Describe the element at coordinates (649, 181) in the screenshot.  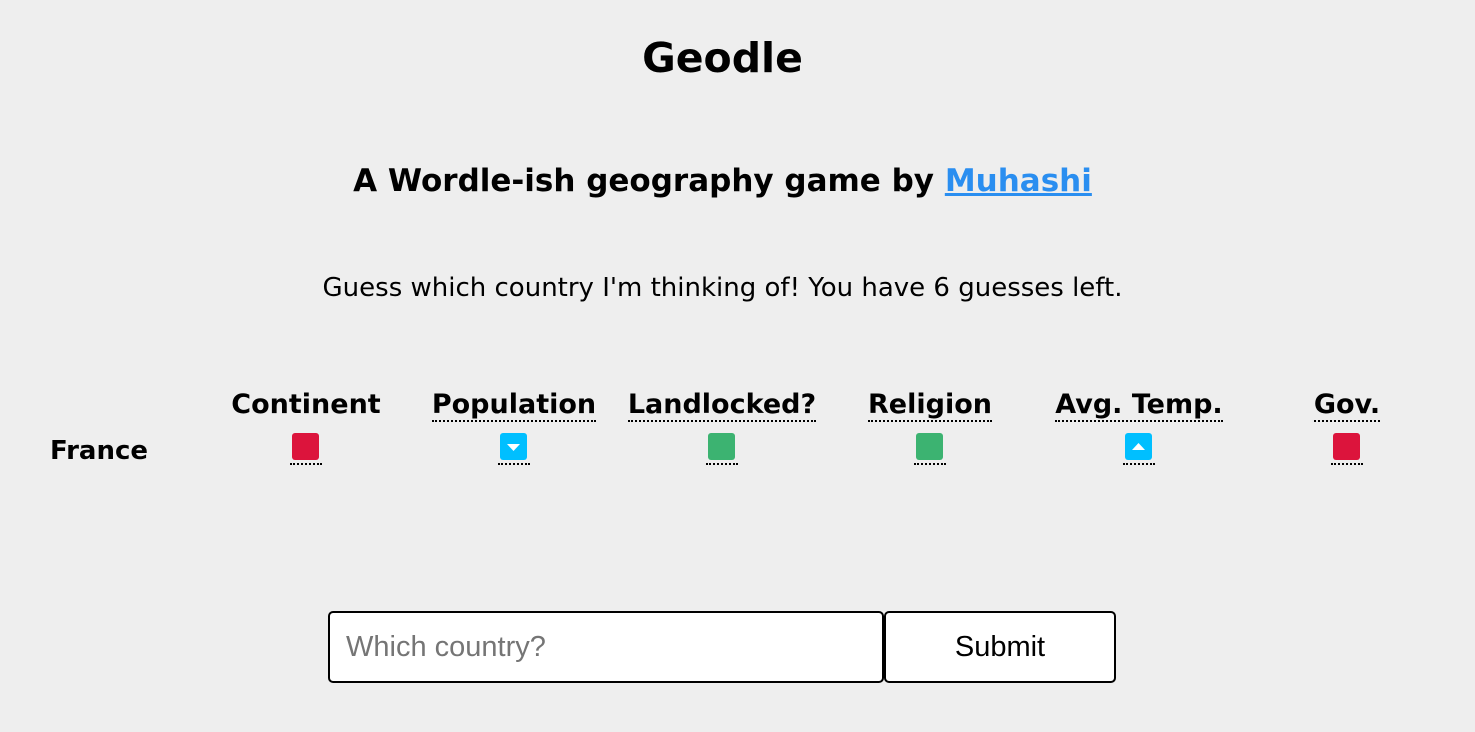
I see `subtitle-text: A Wordle-ish geography game by` at that location.